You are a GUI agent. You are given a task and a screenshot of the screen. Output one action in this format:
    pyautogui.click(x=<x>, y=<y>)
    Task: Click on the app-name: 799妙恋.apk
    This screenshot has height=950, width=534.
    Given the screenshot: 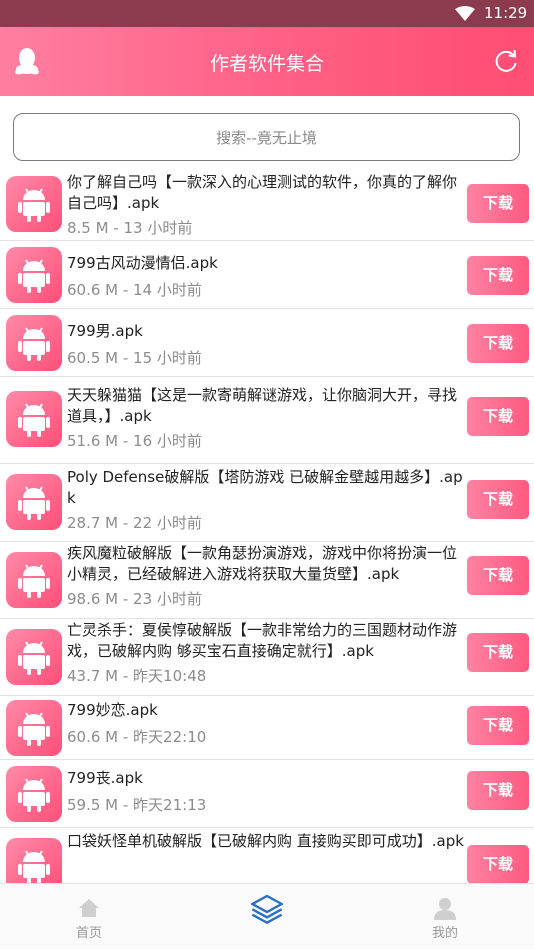 What is the action you would take?
    pyautogui.click(x=112, y=710)
    